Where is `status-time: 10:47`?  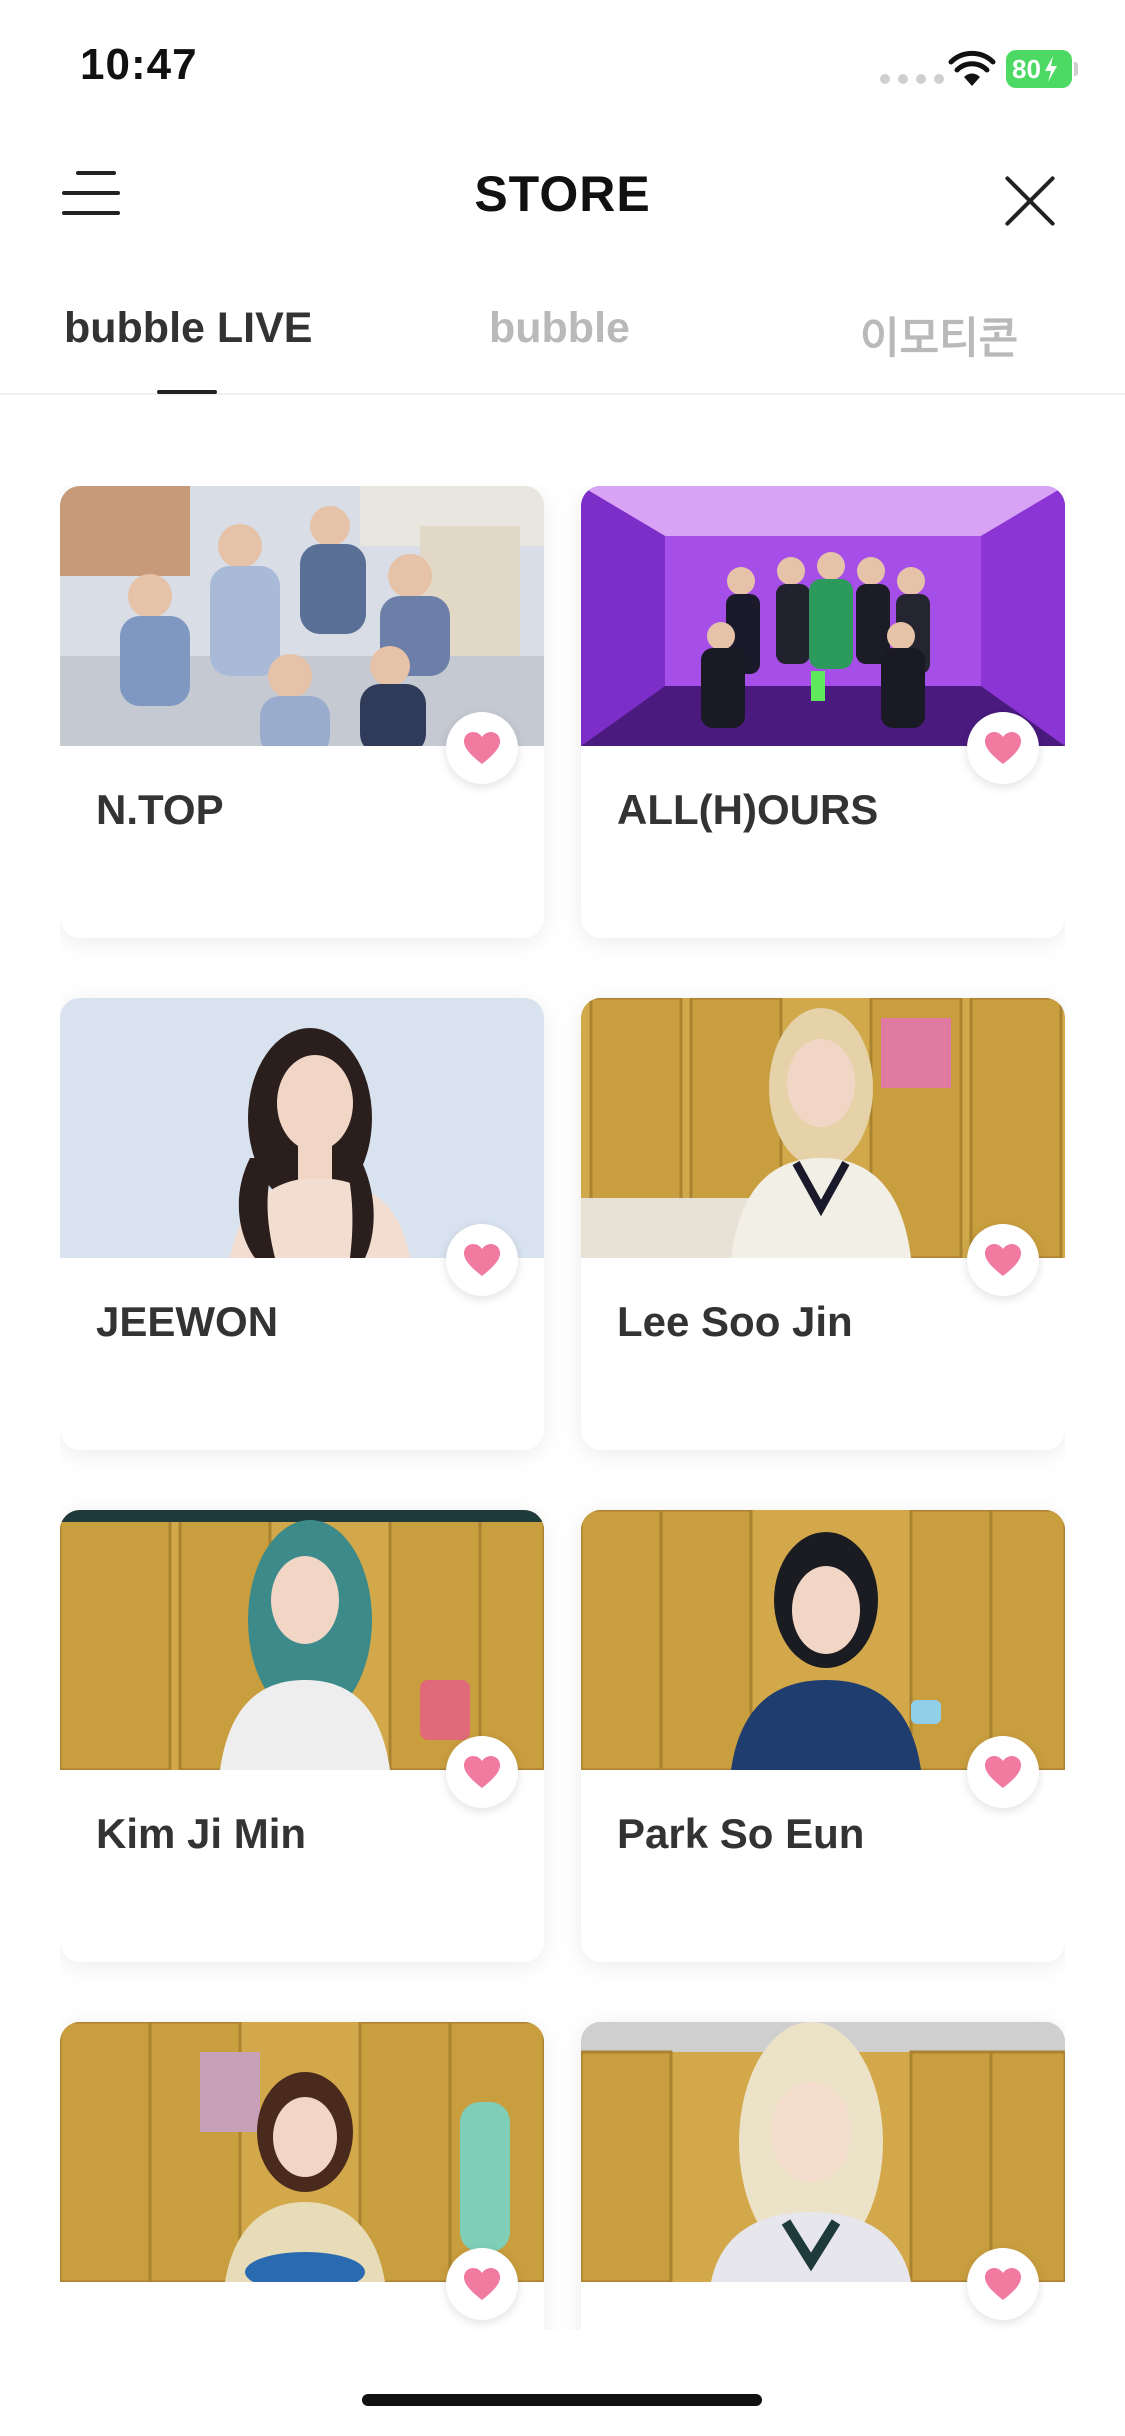
status-time: 10:47 is located at coordinates (139, 64).